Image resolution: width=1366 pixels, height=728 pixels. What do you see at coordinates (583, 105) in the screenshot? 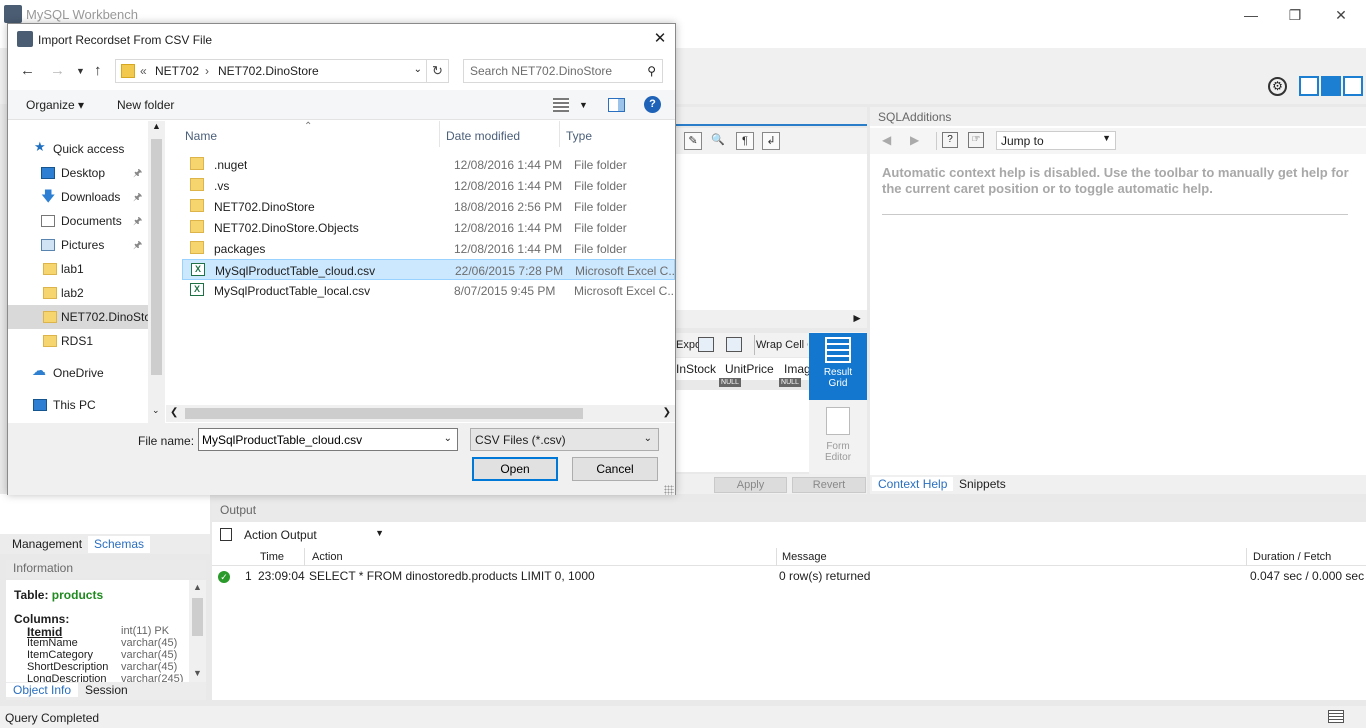
I see `view-options-chevron-icon: ▼` at bounding box center [583, 105].